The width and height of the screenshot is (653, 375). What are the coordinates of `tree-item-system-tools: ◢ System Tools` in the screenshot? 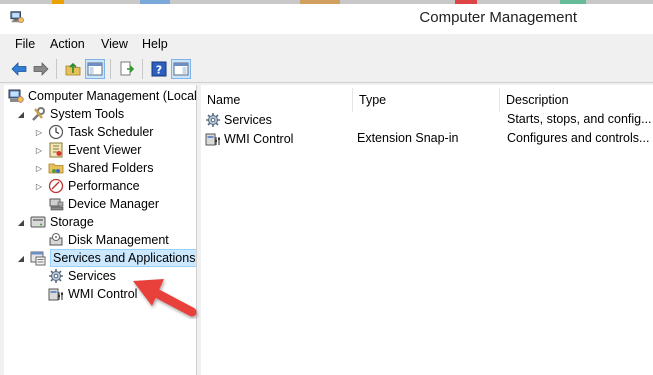 It's located at (70, 114).